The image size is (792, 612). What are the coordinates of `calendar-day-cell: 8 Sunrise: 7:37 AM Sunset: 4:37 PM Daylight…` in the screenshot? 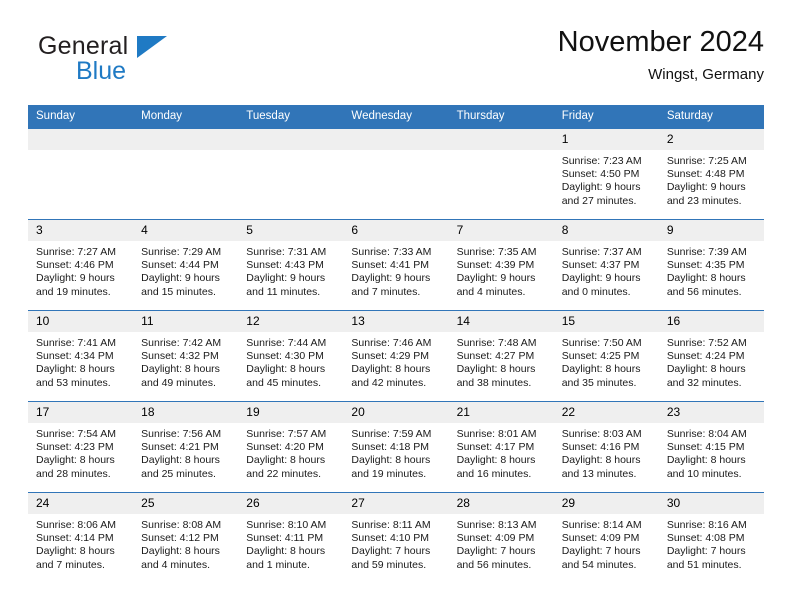 It's located at (606, 265).